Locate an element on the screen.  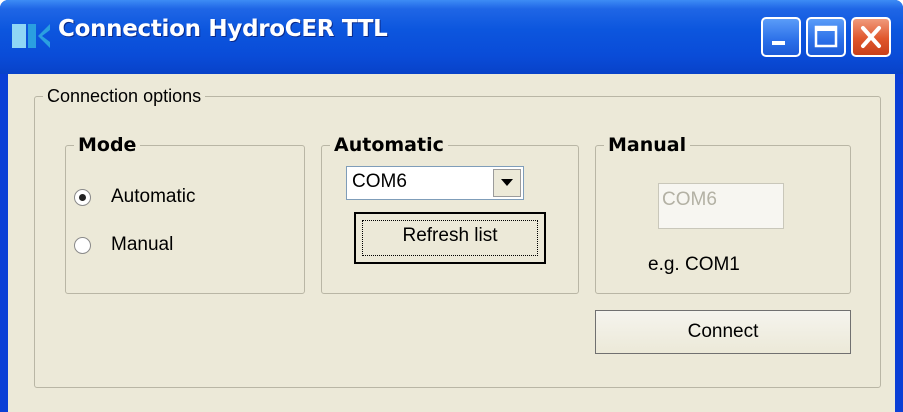
manual-legend: Manual is located at coordinates (647, 145).